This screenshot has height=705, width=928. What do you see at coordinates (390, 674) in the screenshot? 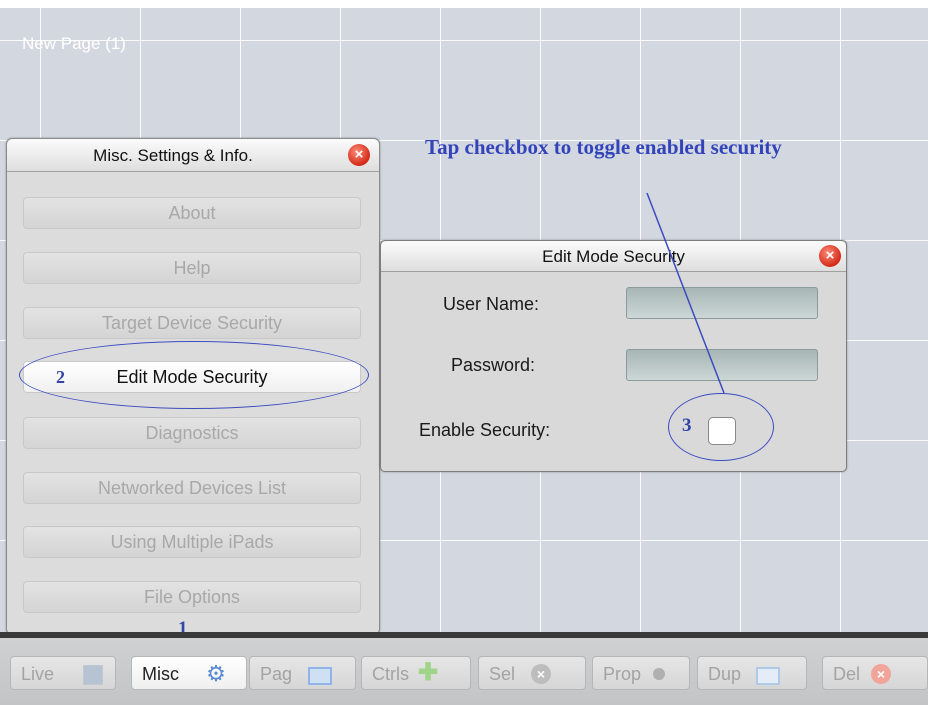
I see `controls-button-label: Ctrls` at bounding box center [390, 674].